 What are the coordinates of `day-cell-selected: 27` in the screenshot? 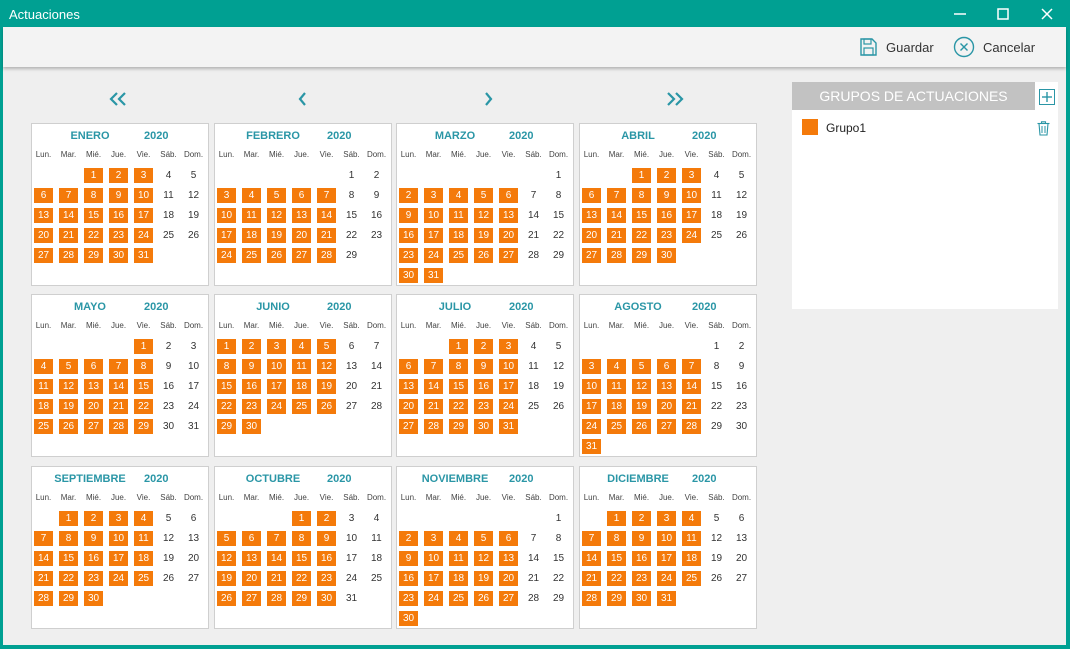 It's located at (301, 255).